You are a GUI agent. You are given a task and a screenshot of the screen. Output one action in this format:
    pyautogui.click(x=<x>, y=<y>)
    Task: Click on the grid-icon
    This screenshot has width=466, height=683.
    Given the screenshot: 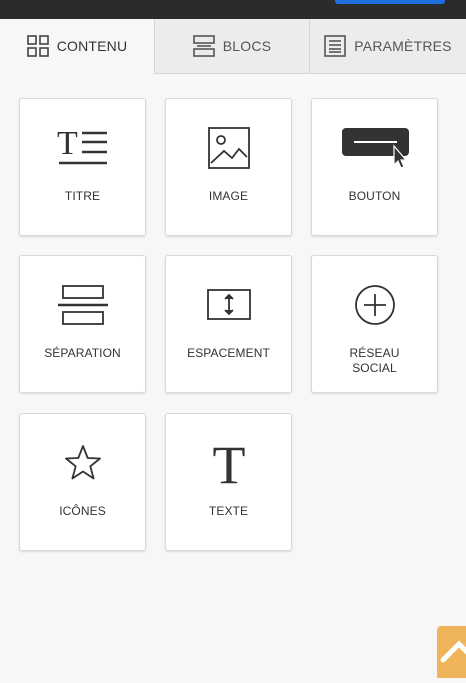 What is the action you would take?
    pyautogui.click(x=37, y=46)
    